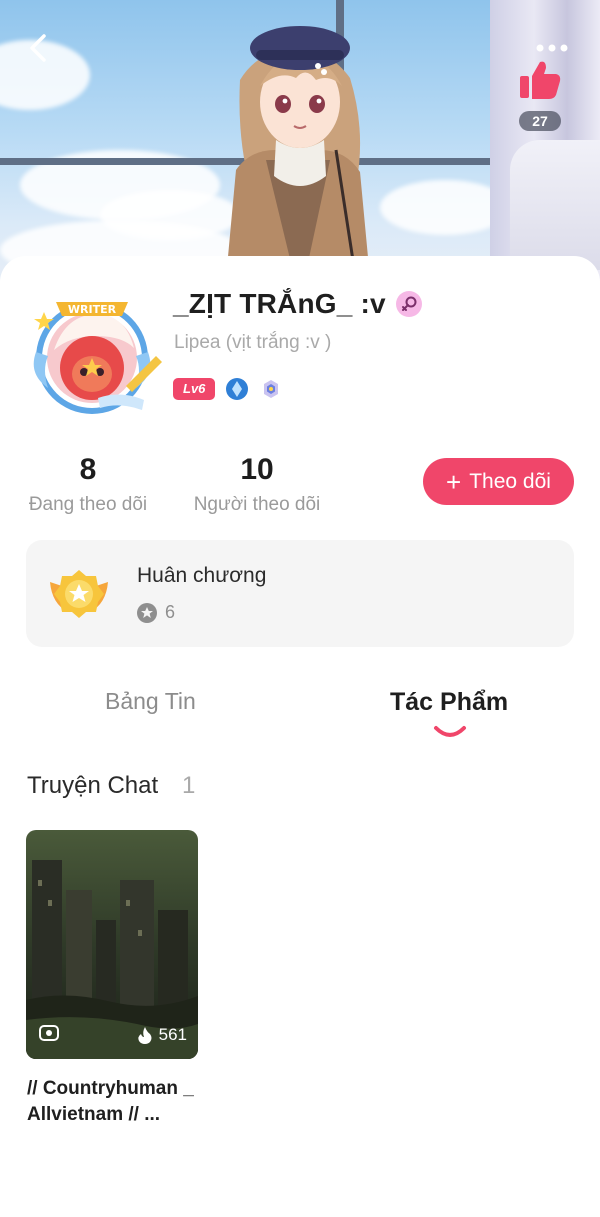 The height and width of the screenshot is (1217, 600). Describe the element at coordinates (79, 594) in the screenshot. I see `gold-medal-icon` at that location.